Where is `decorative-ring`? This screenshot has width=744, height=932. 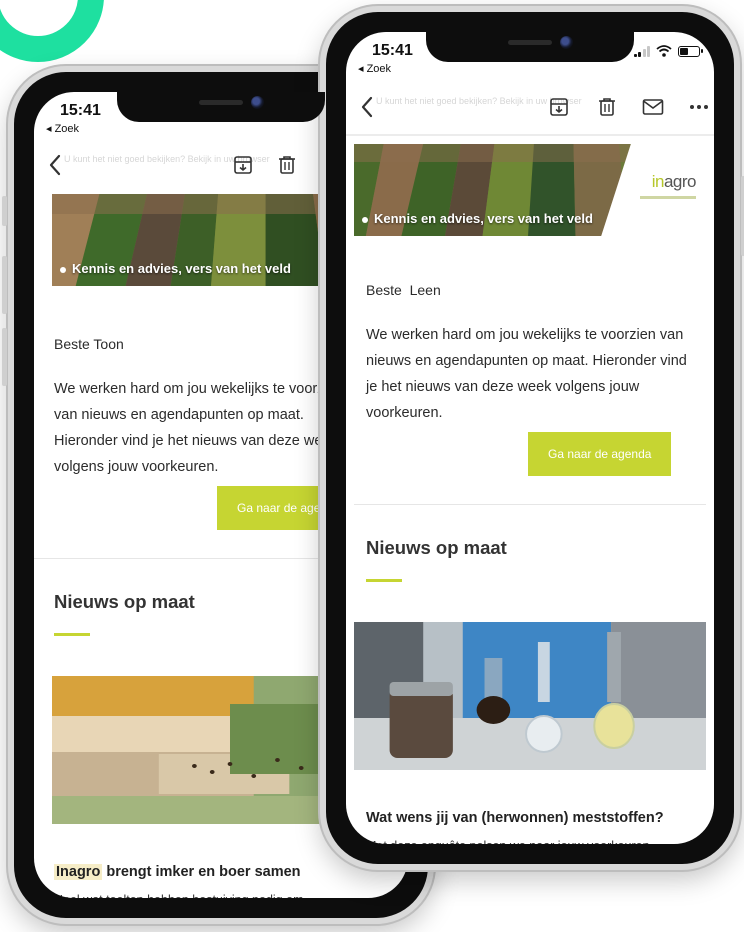
decorative-ring is located at coordinates (52, 31).